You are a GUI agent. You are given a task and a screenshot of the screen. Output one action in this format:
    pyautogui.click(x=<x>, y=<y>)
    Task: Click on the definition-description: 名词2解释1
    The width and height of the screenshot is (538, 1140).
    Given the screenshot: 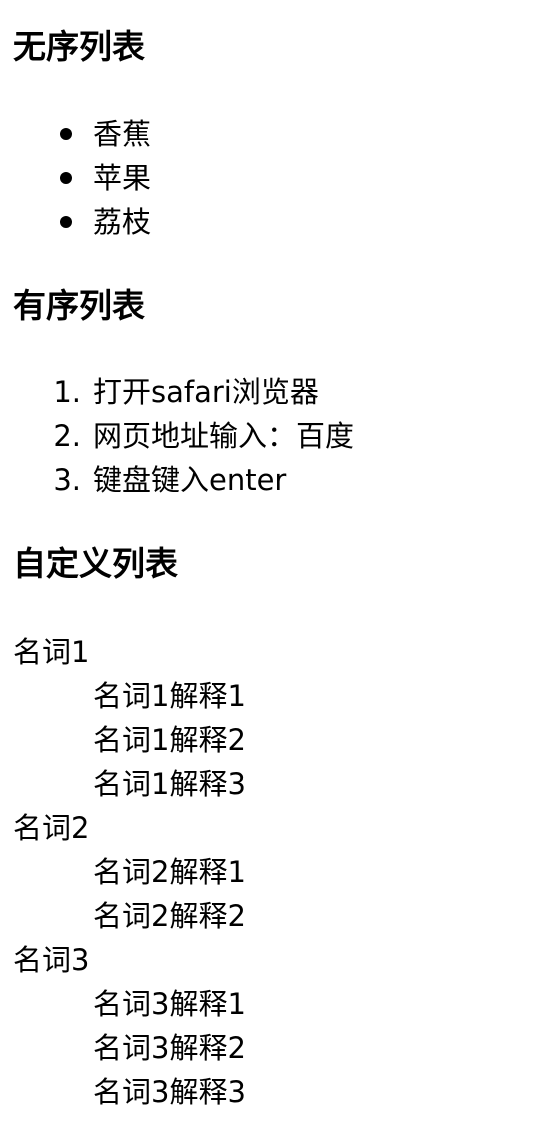 What is the action you would take?
    pyautogui.click(x=169, y=872)
    